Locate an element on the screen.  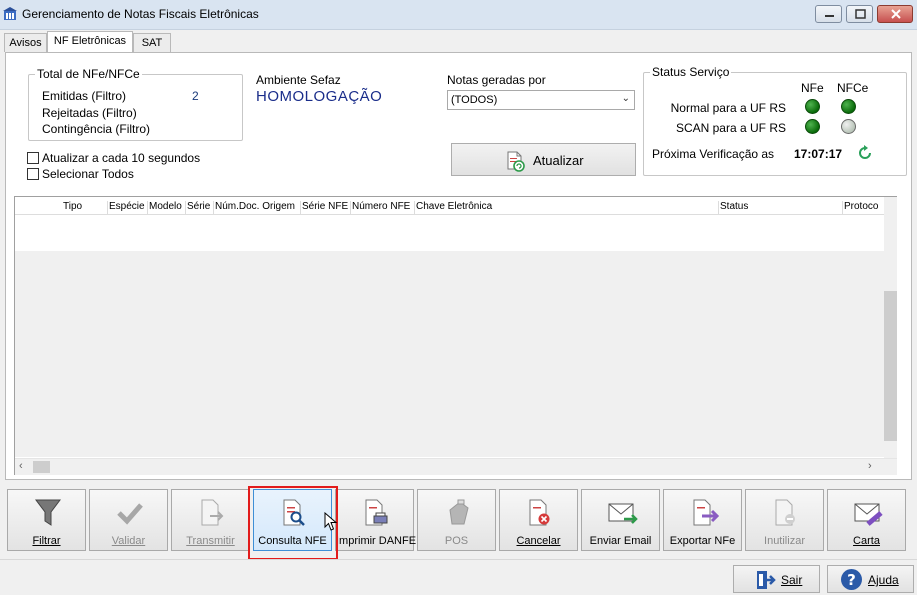
scroll-left-icon: ‹ is located at coordinates (21, 466).